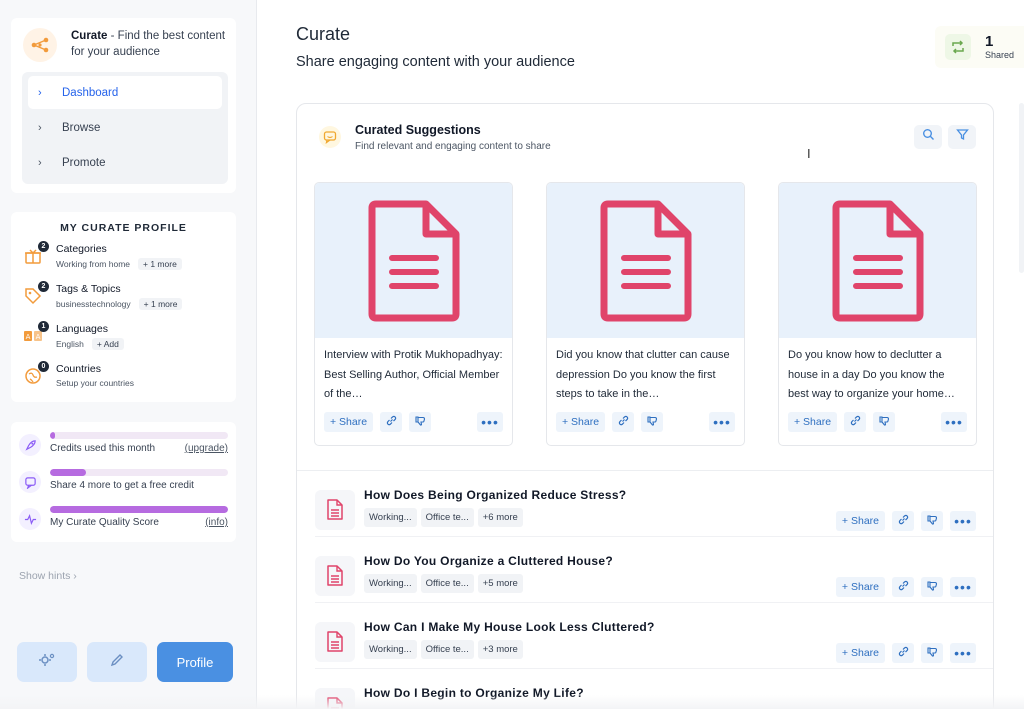 The height and width of the screenshot is (709, 1024). Describe the element at coordinates (95, 383) in the screenshot. I see `profile-row-value: Setup your countries` at that location.